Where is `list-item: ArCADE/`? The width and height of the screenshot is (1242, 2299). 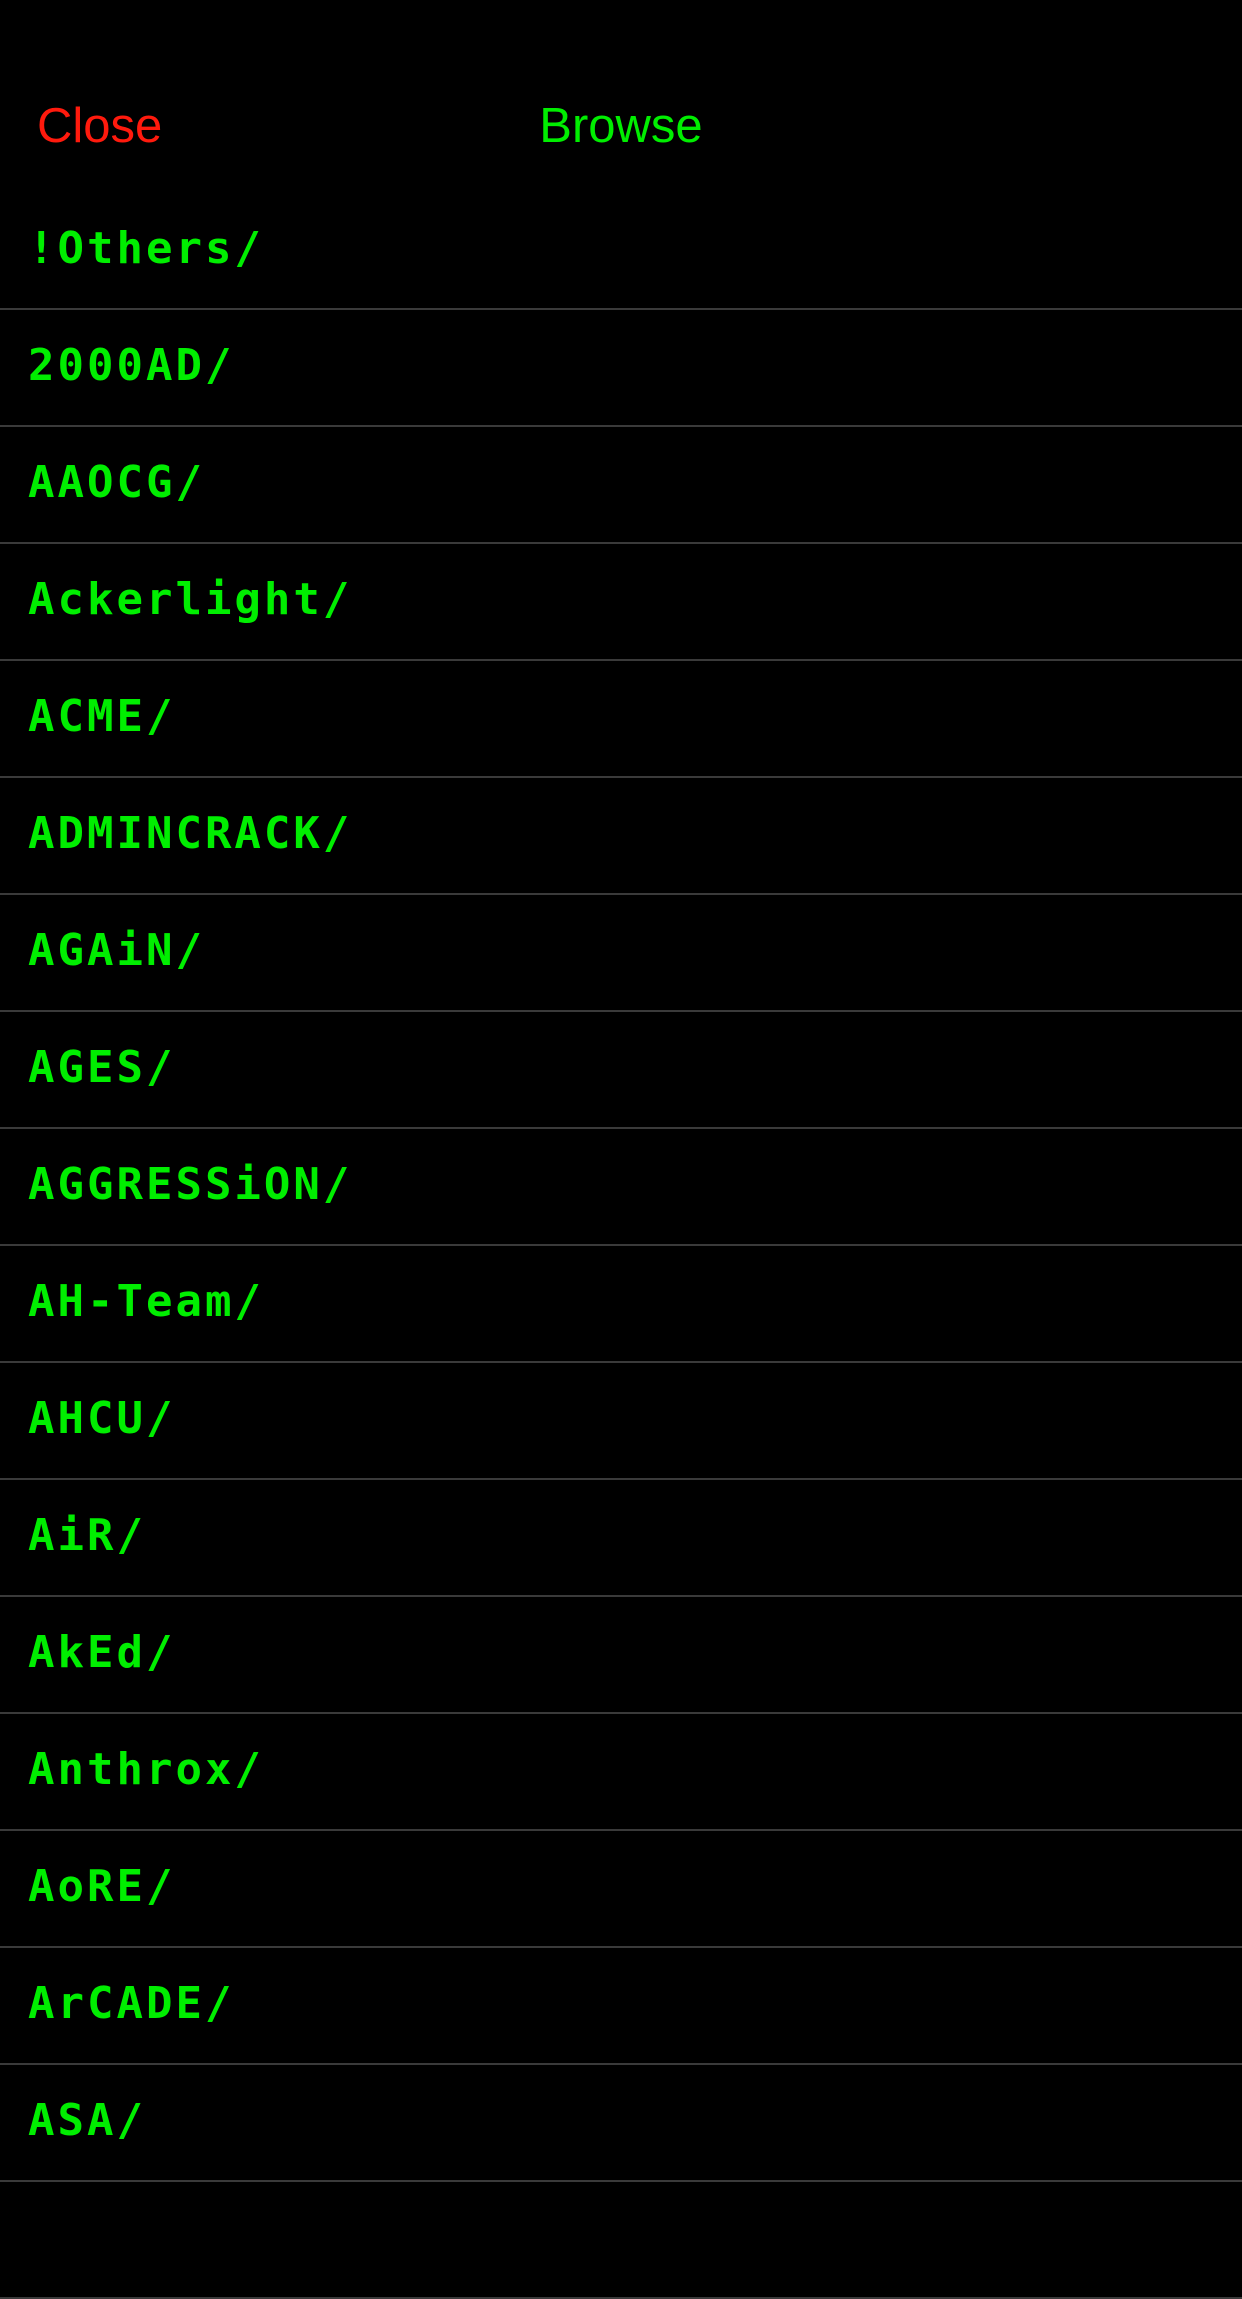
list-item: ArCADE/ is located at coordinates (621, 2006).